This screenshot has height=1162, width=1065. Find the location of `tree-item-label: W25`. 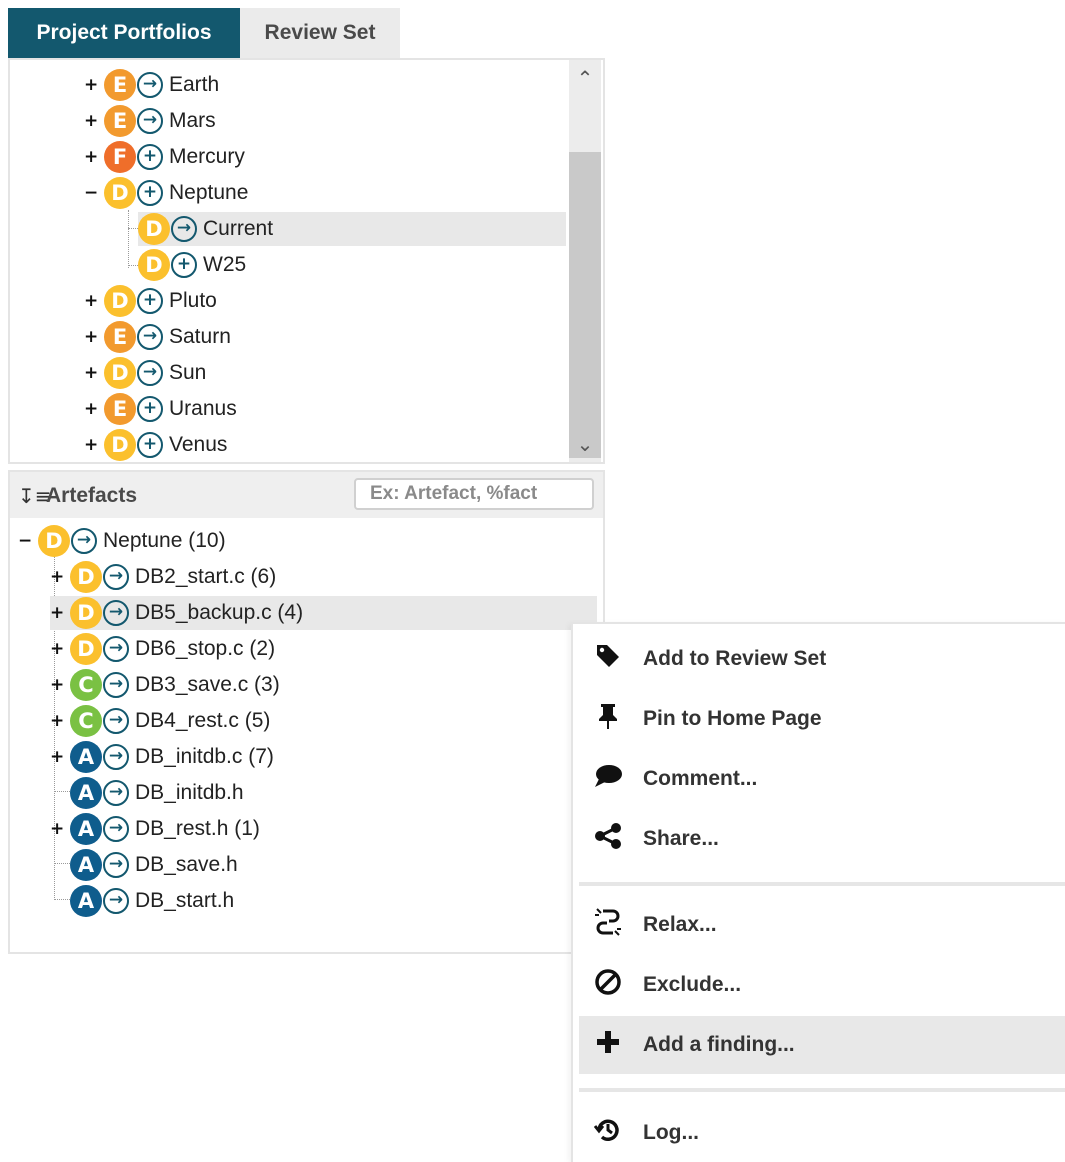

tree-item-label: W25 is located at coordinates (225, 264).